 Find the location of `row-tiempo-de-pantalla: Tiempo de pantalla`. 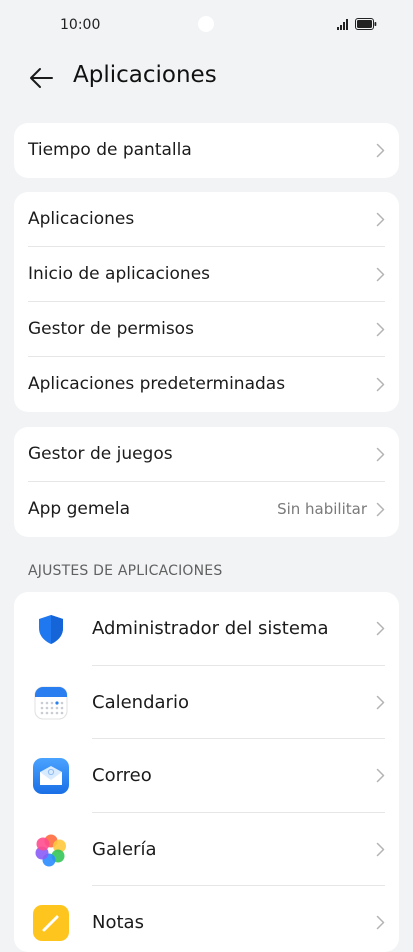

row-tiempo-de-pantalla: Tiempo de pantalla is located at coordinates (206, 150).